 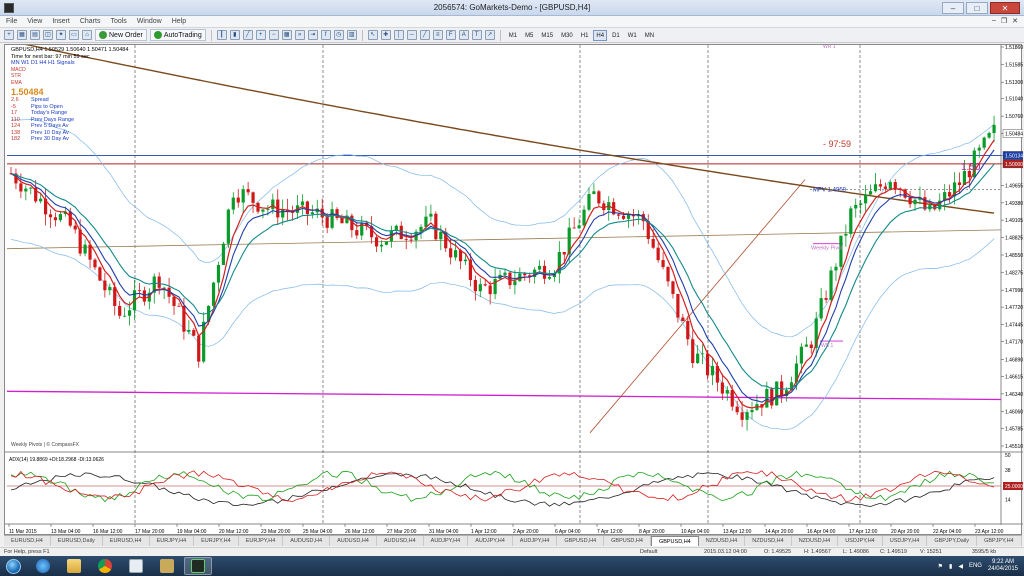 I want to click on equidistant-channel-icon: ≡, so click(x=437, y=35).